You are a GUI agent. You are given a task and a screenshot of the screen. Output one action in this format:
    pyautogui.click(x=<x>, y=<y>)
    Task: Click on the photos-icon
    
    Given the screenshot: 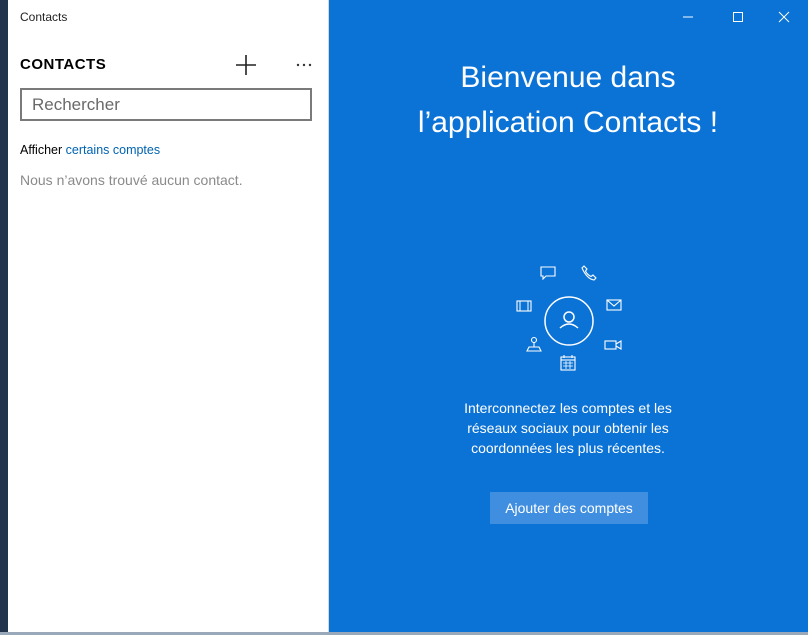 What is the action you would take?
    pyautogui.click(x=524, y=306)
    